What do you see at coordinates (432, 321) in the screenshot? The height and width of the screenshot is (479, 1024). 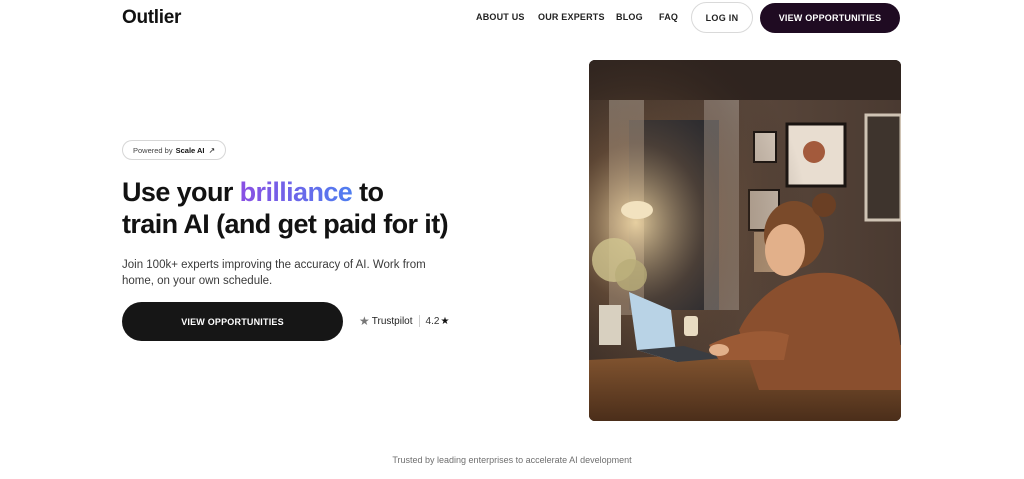 I see `trustpilot-score: 4.2` at bounding box center [432, 321].